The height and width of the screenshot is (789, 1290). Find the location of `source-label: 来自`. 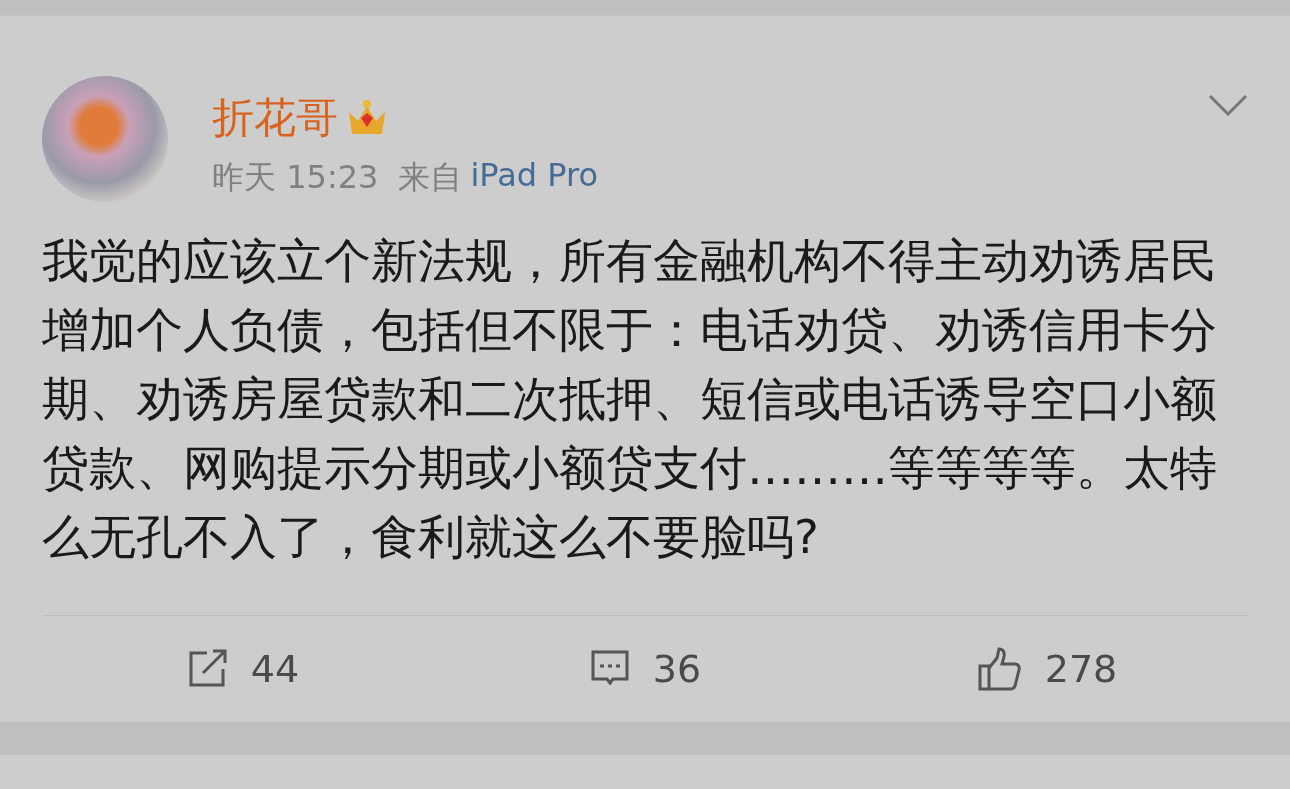

source-label: 来自 is located at coordinates (430, 177).